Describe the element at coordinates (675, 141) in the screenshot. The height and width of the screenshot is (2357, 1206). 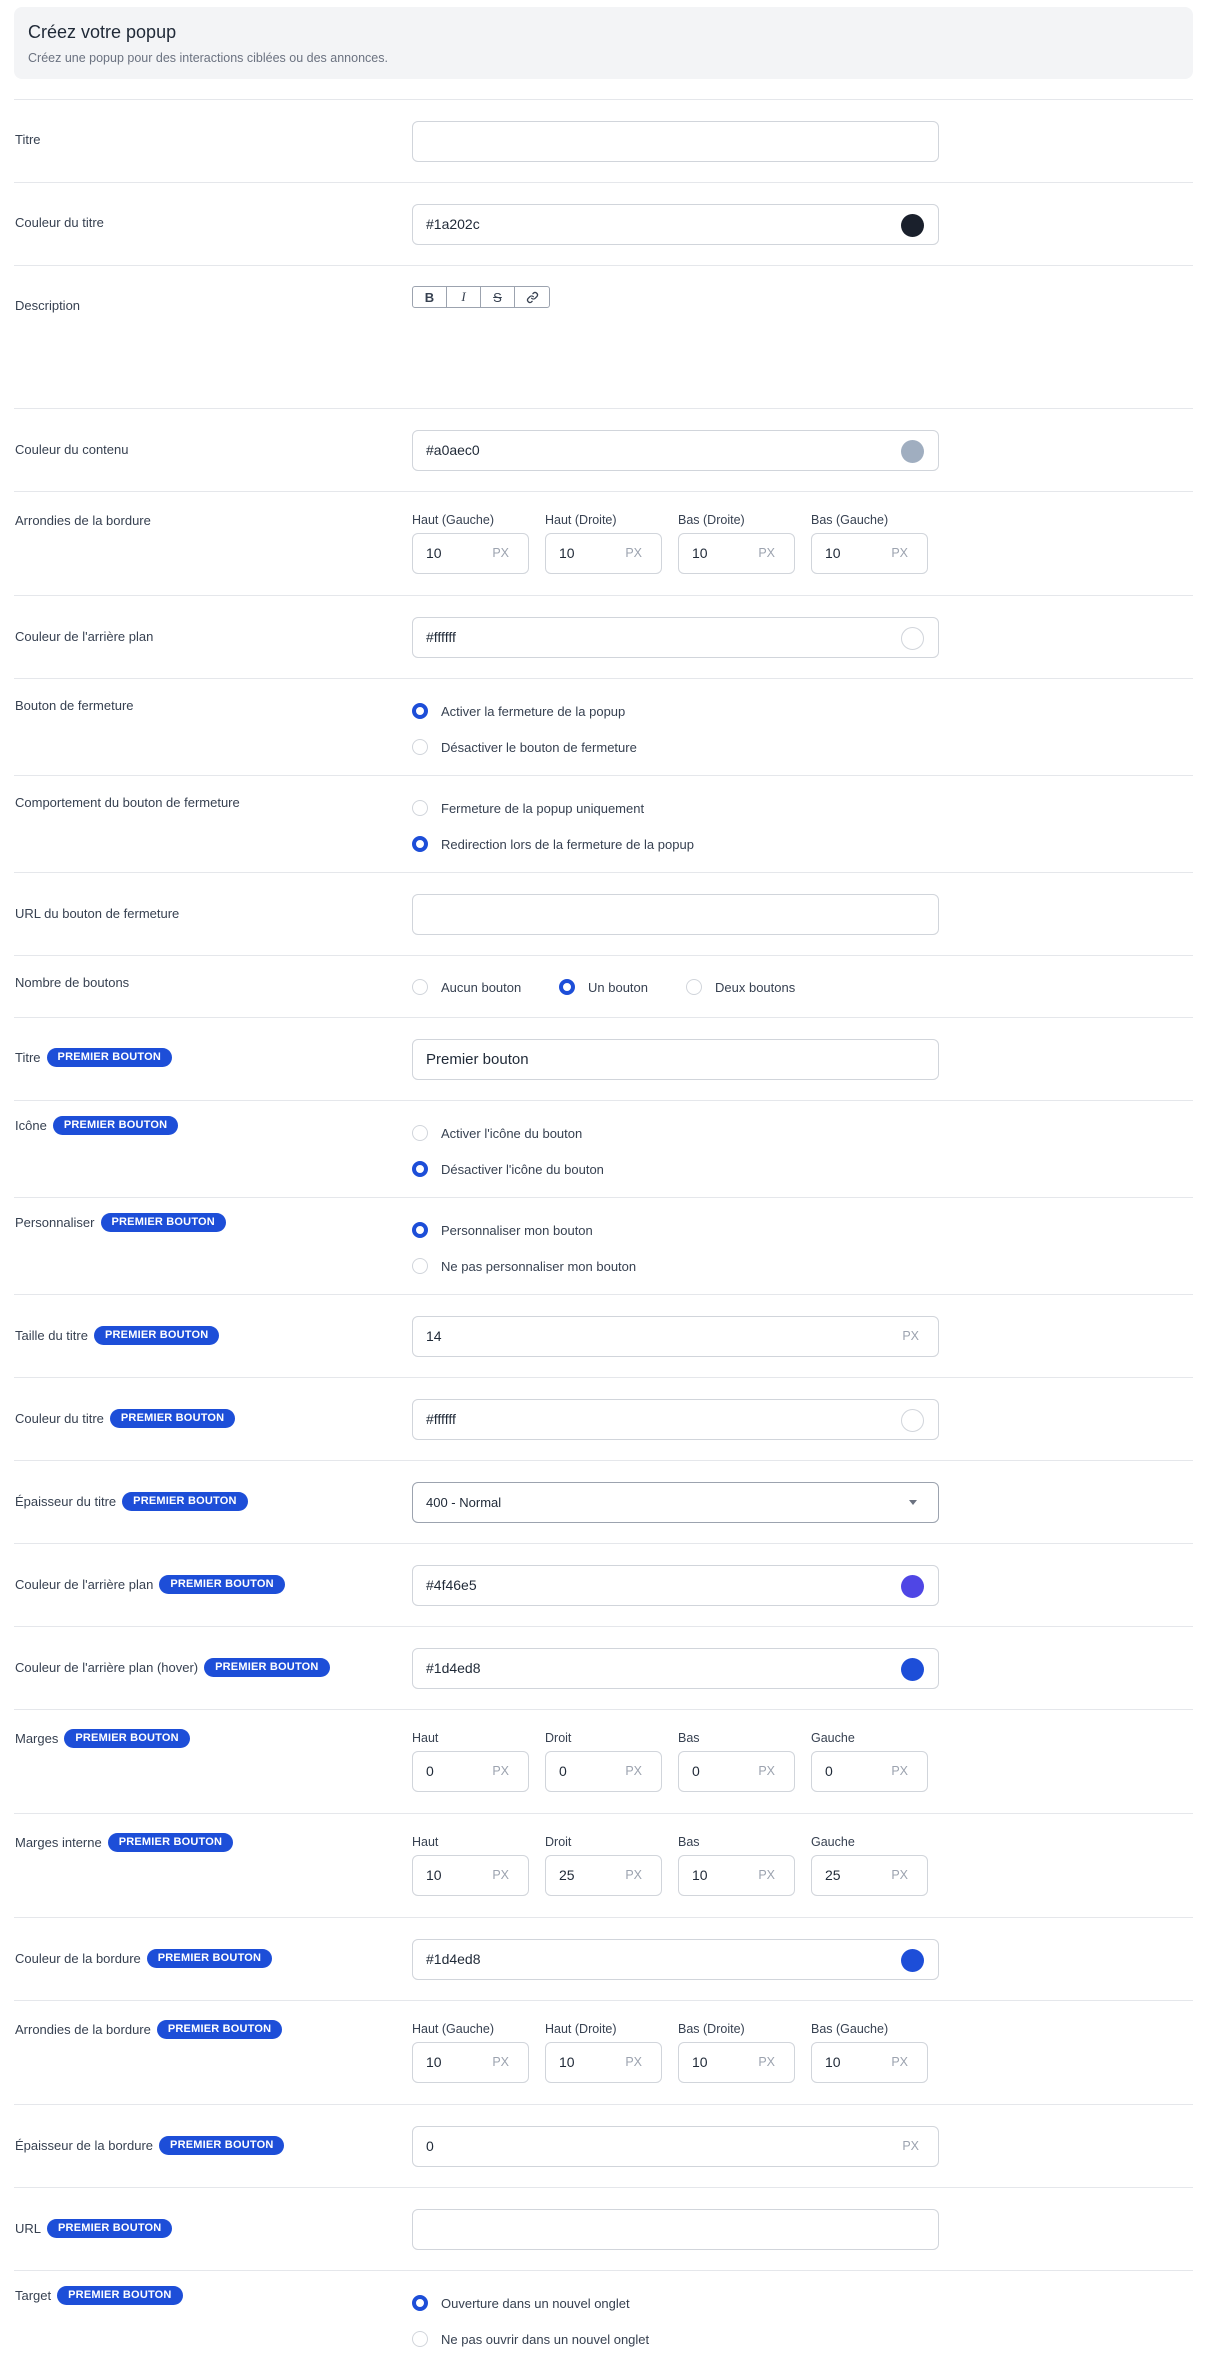
I see `title-input` at that location.